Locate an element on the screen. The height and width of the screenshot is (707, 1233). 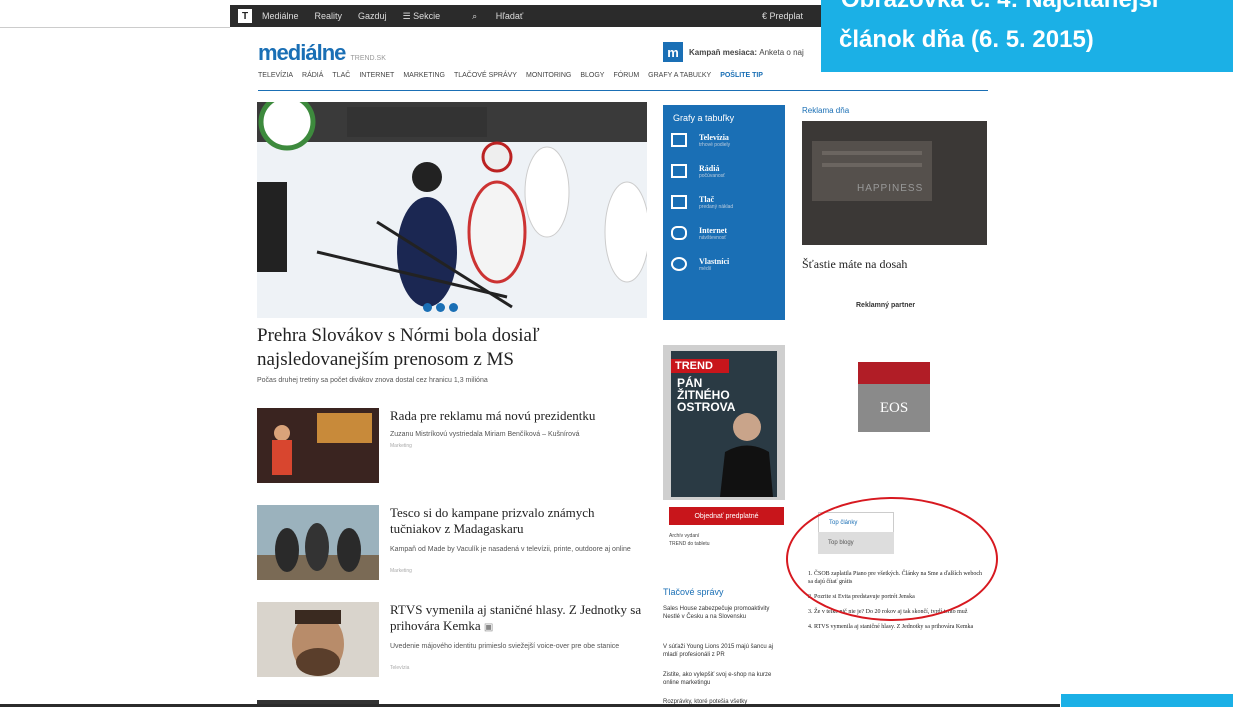
hockey-photo is located at coordinates (452, 210).